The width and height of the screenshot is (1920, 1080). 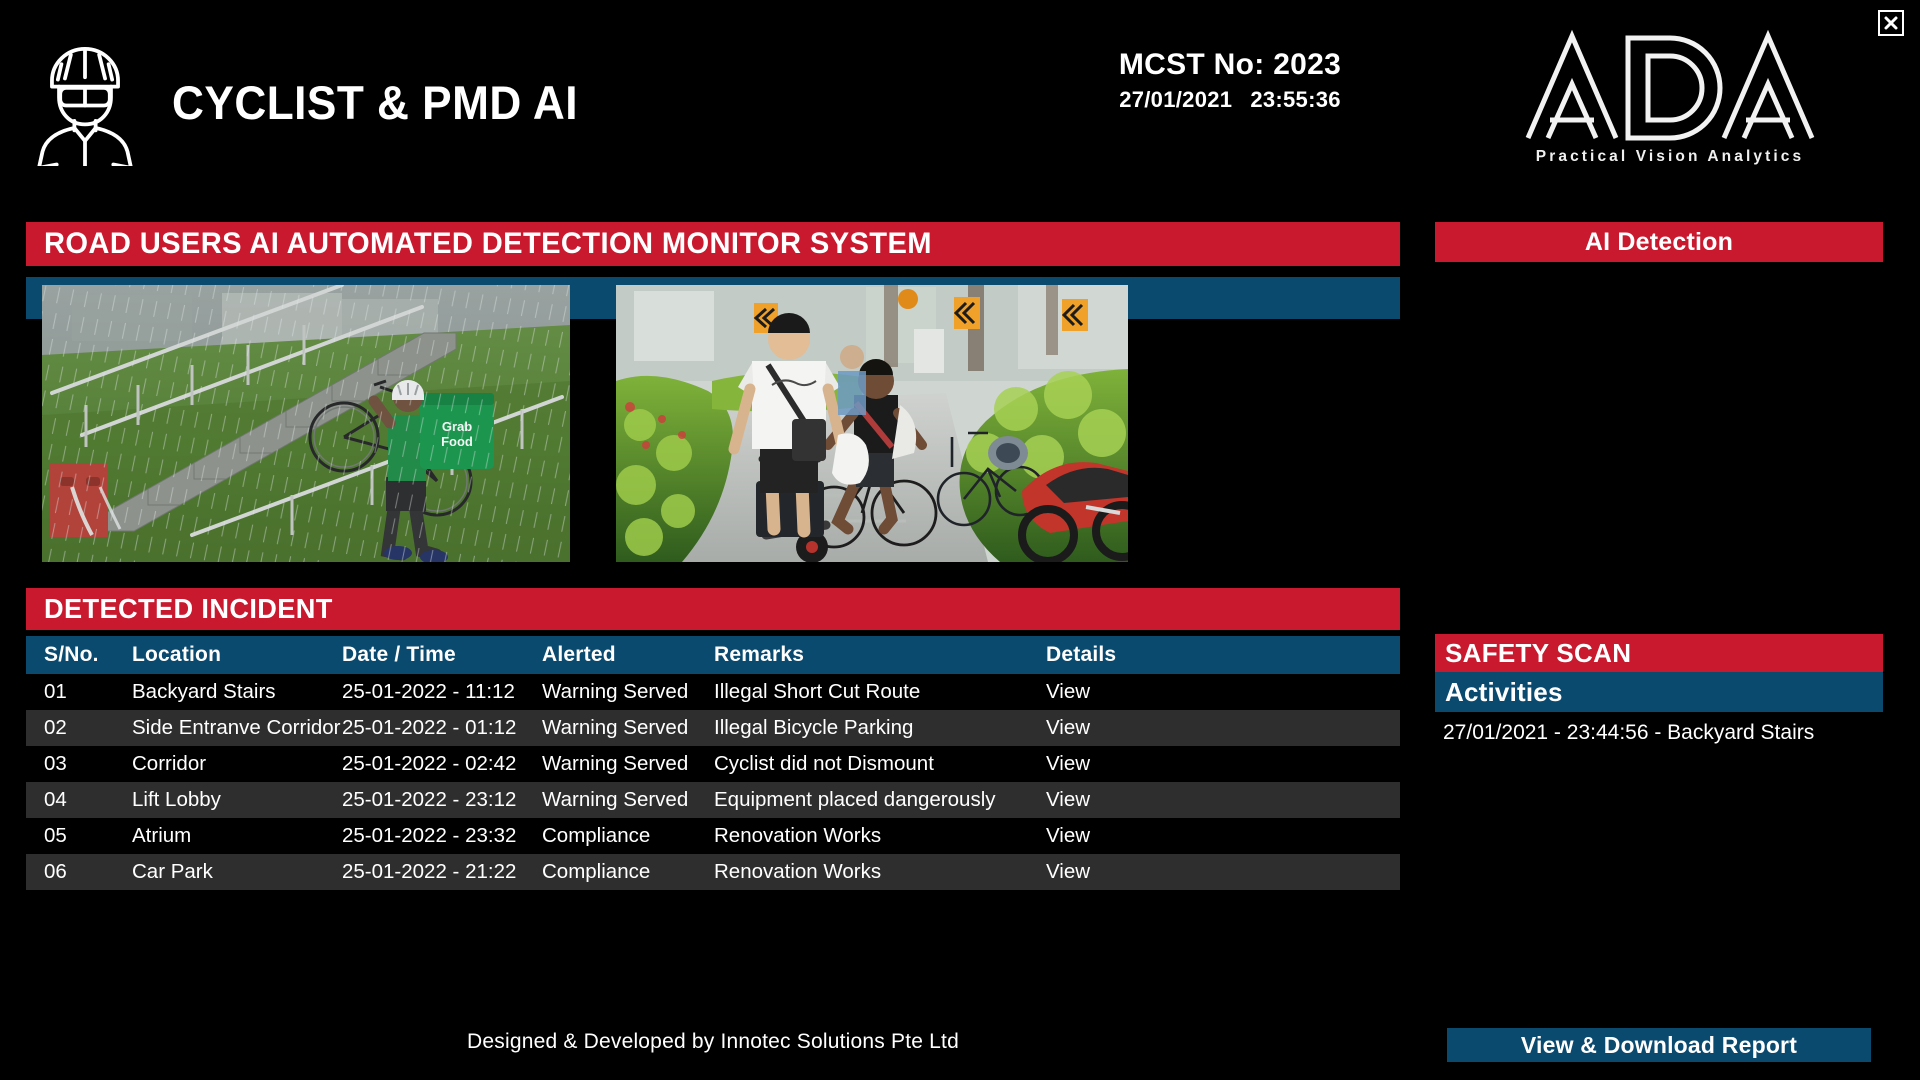 I want to click on mcst-block: MCST No: 2023 27/01/2021 23:55:36, so click(x=1230, y=80).